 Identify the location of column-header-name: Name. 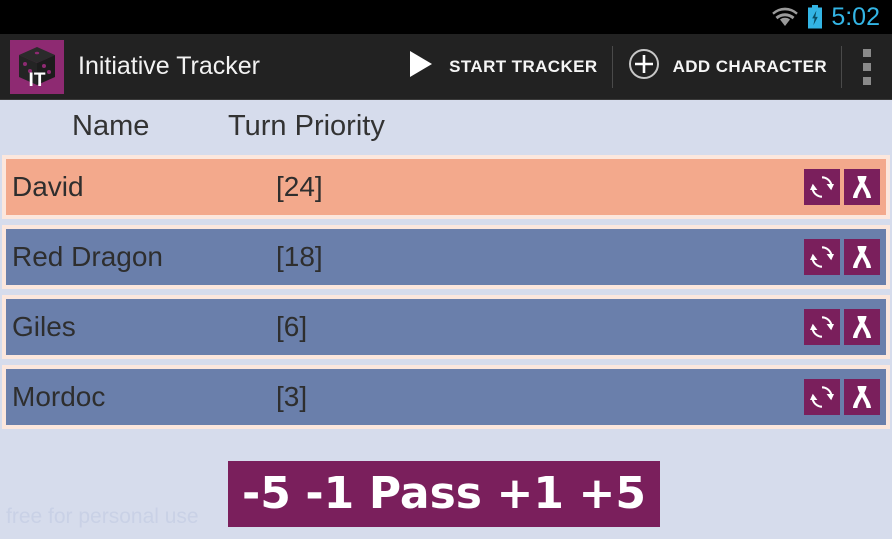
(111, 126).